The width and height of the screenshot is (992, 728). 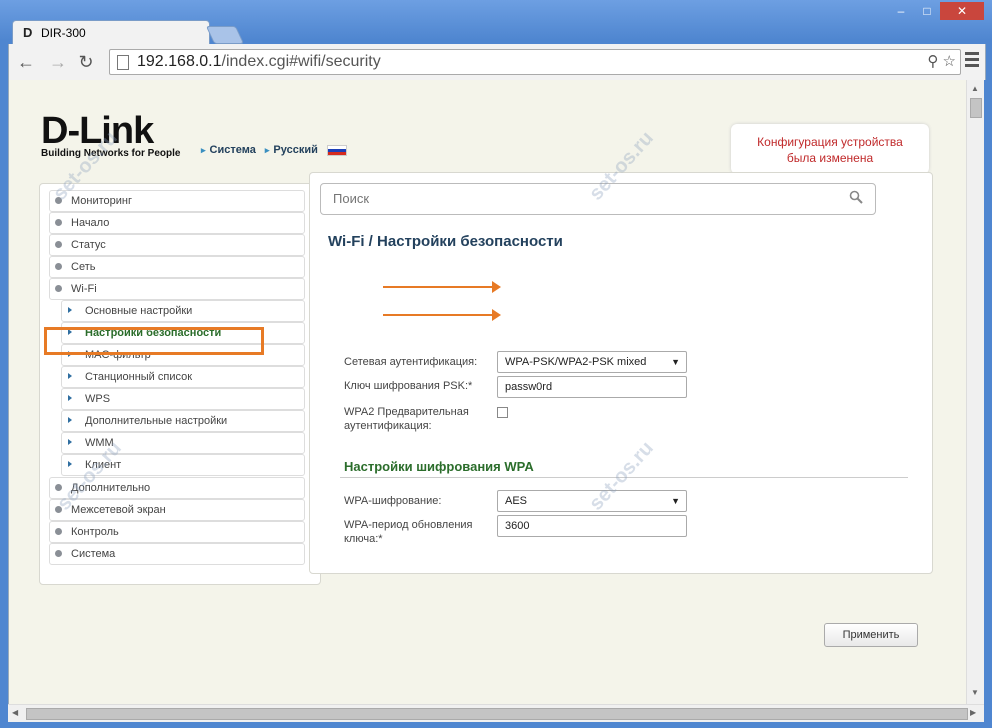 What do you see at coordinates (336, 150) in the screenshot?
I see `russian-flag-icon` at bounding box center [336, 150].